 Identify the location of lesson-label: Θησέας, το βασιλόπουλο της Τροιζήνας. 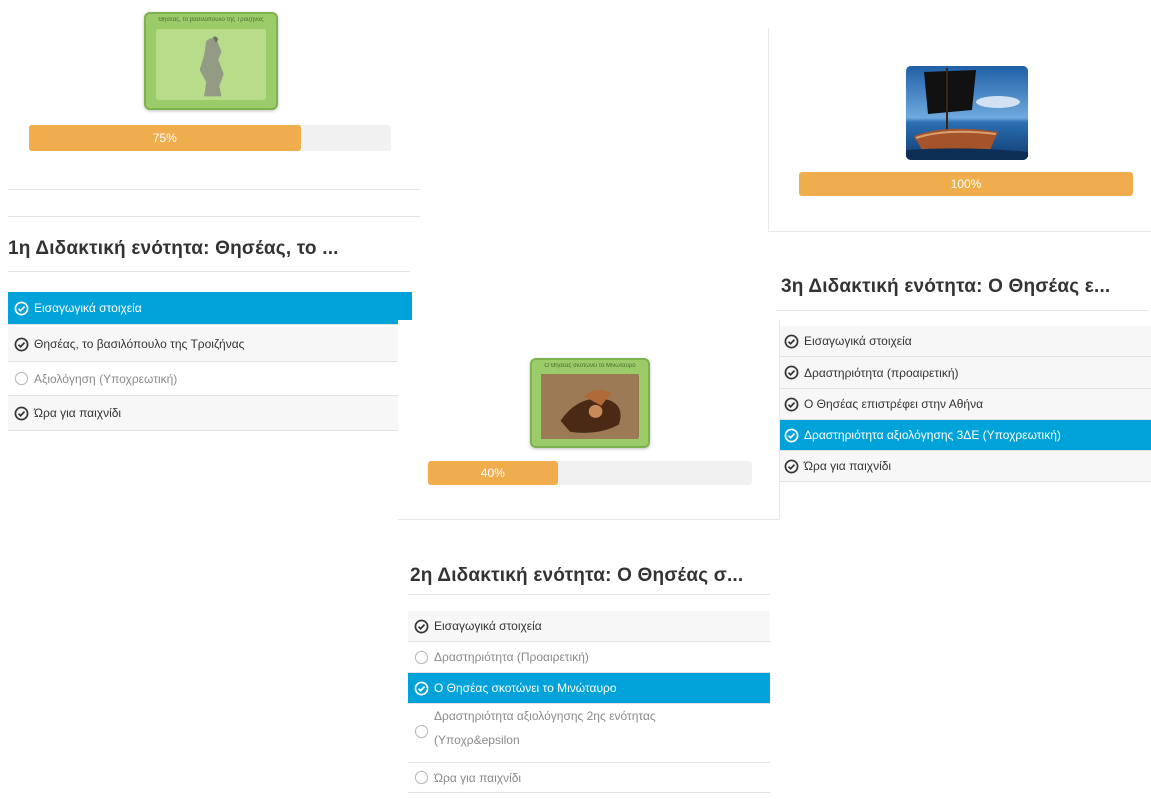
(139, 344).